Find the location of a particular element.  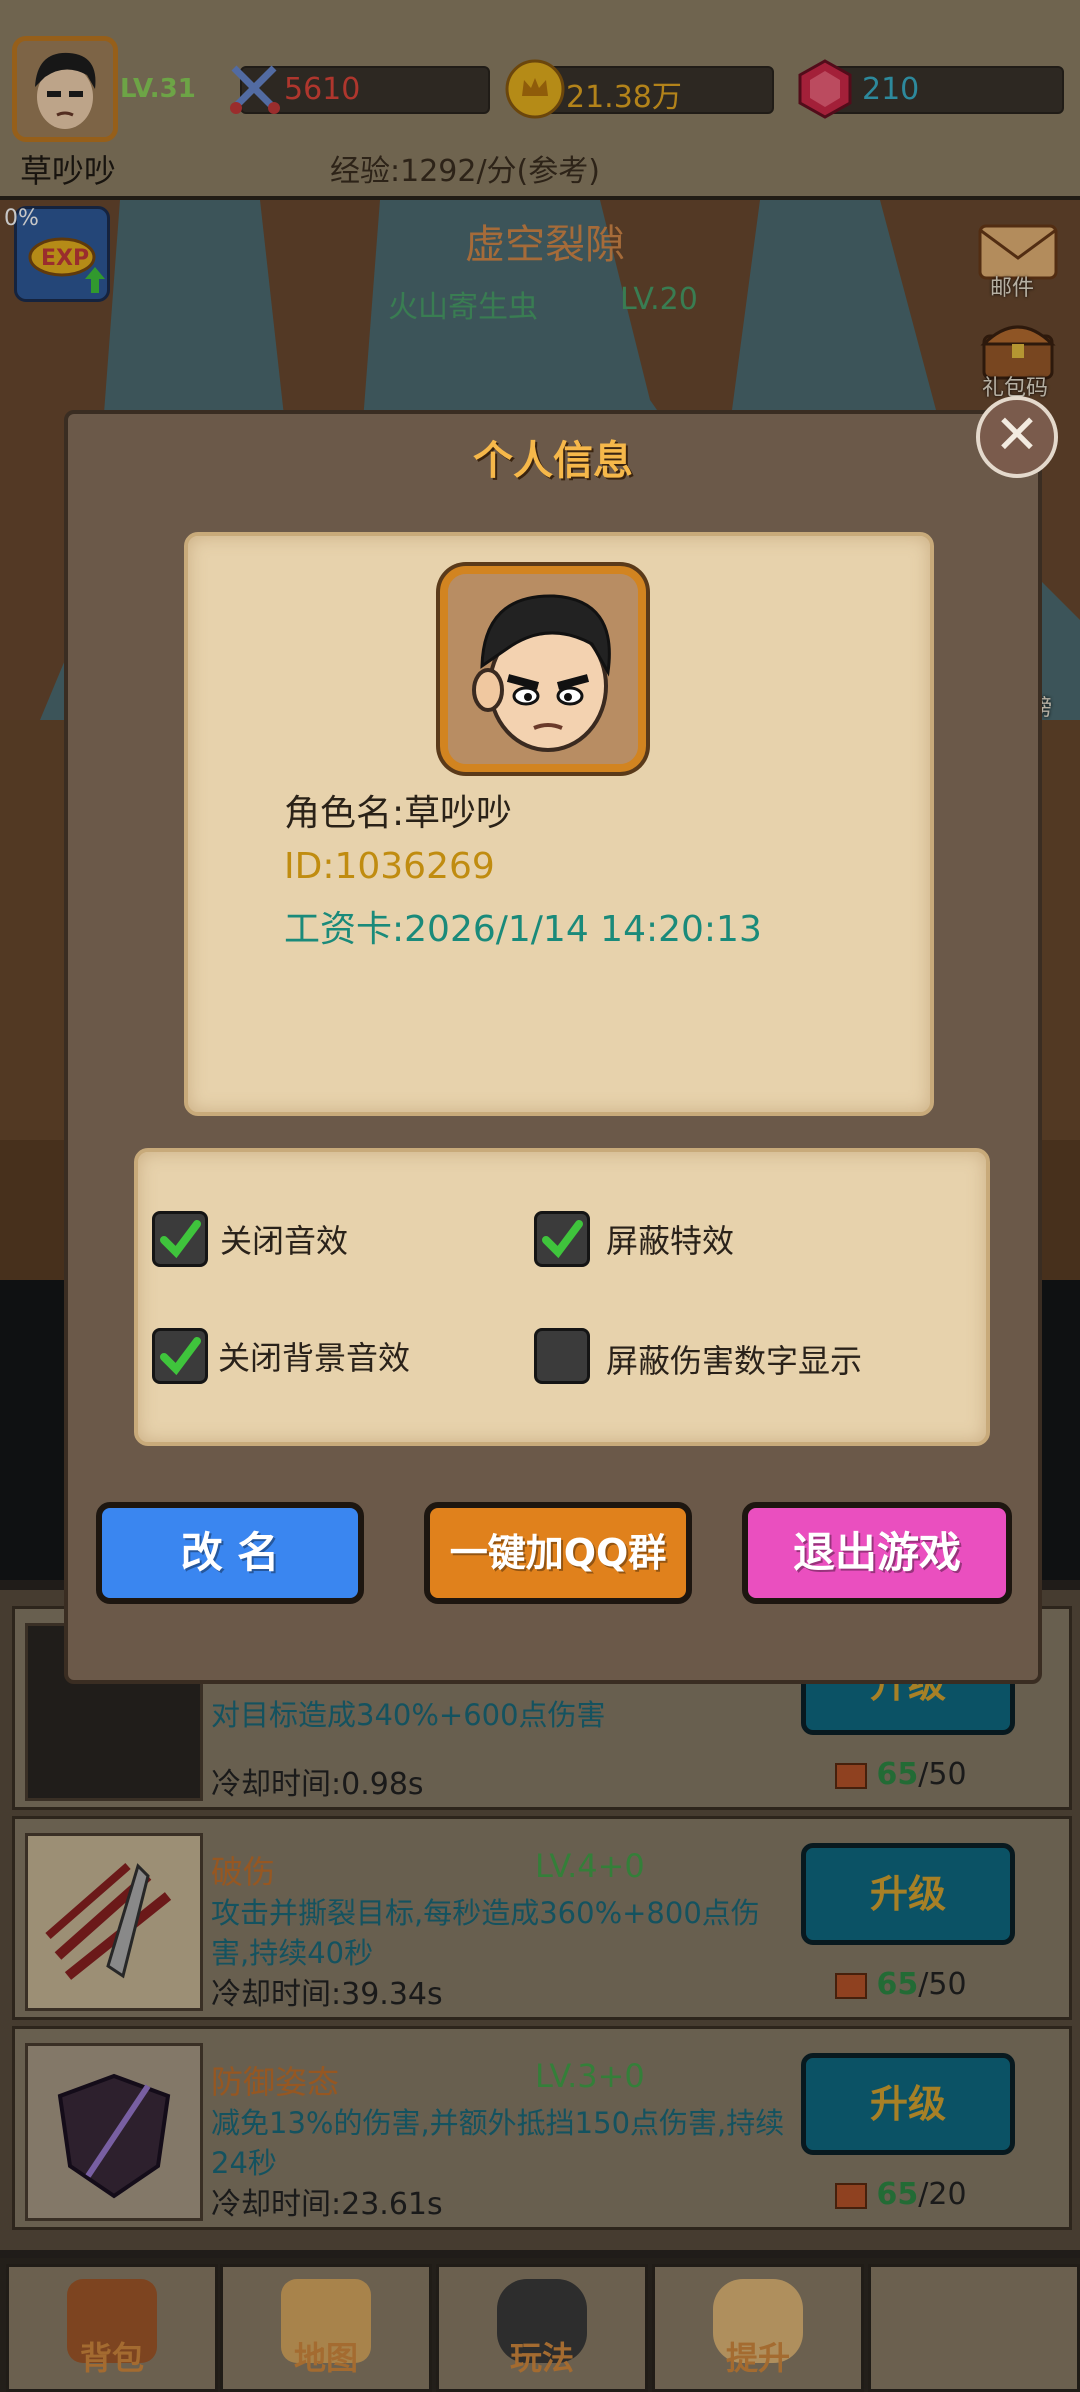

hide-damage-numbers-checkbox is located at coordinates (562, 1356).